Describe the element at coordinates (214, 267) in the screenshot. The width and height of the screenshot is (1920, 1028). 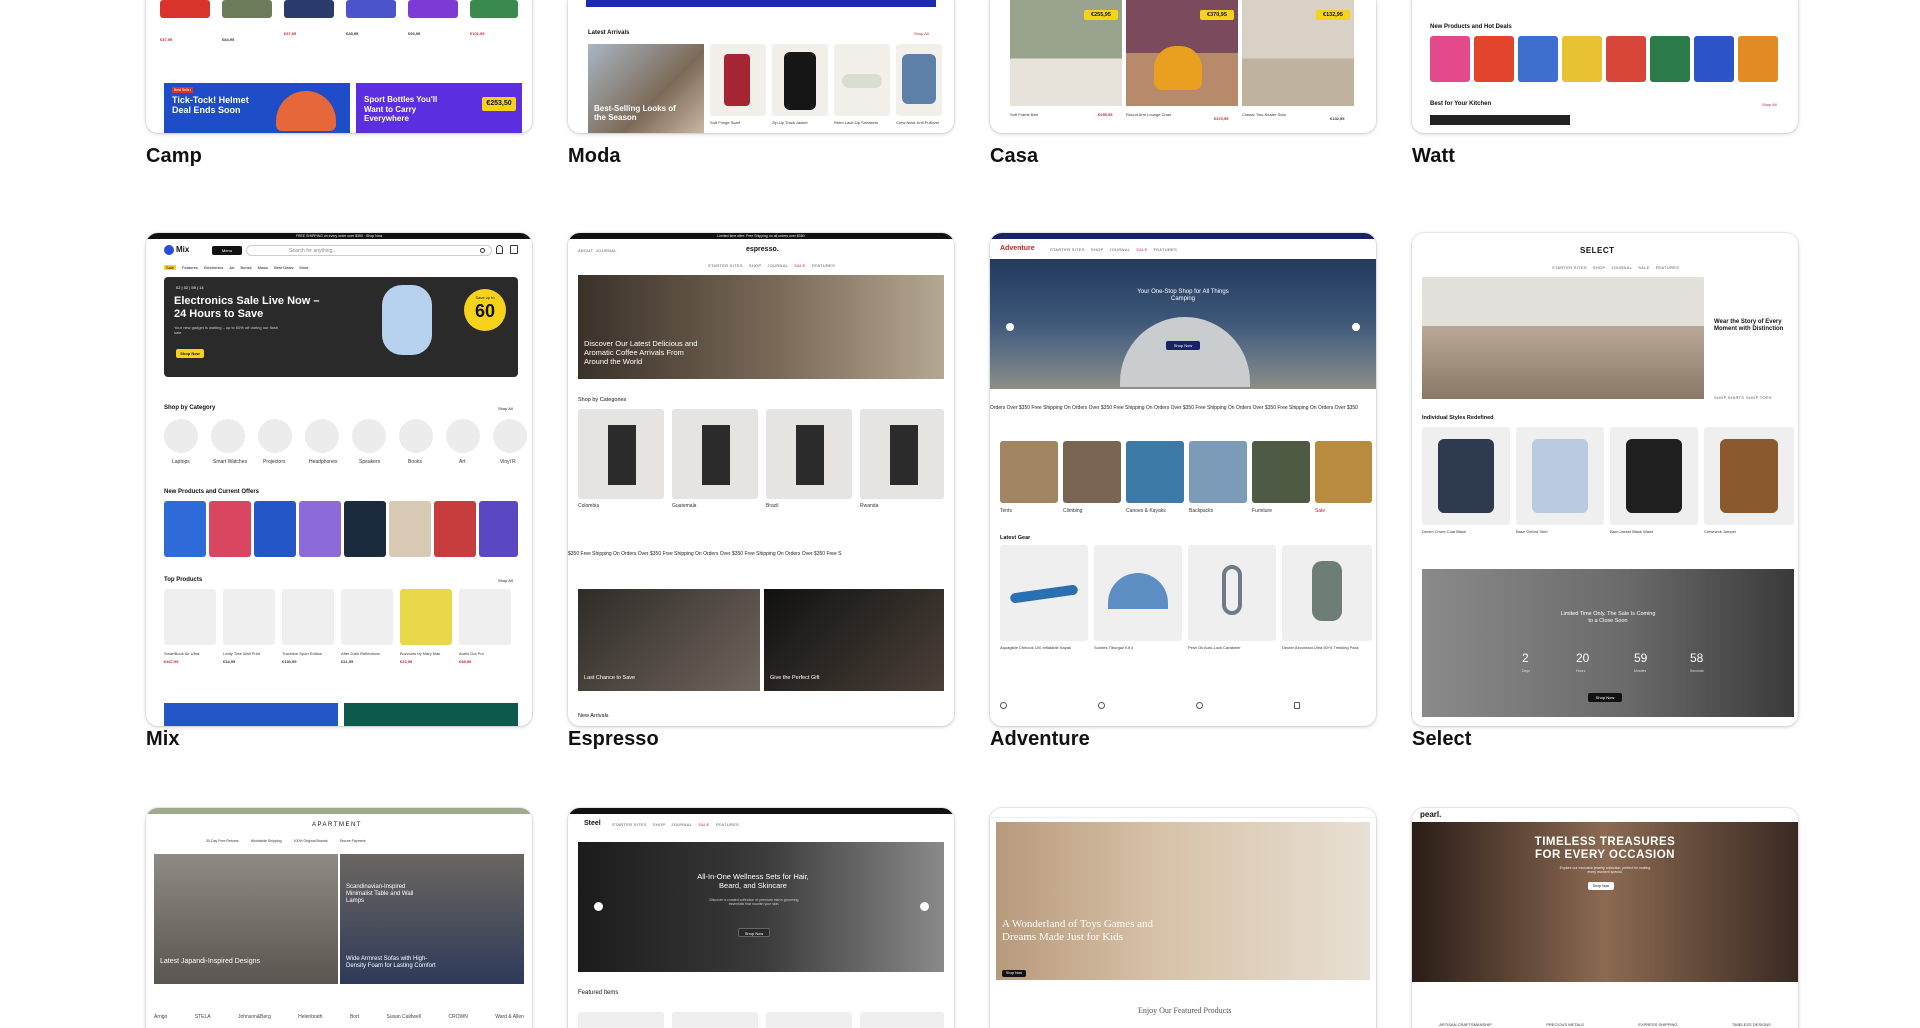
I see `mix-nav-electronics: Electronics` at that location.